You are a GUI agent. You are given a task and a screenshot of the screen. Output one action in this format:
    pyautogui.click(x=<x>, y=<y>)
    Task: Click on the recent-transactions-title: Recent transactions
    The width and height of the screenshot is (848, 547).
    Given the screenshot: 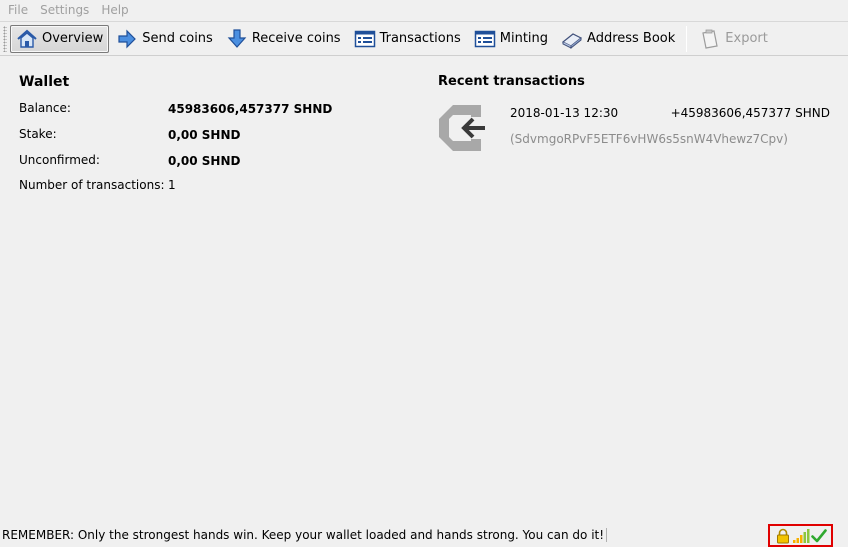 What is the action you would take?
    pyautogui.click(x=511, y=81)
    